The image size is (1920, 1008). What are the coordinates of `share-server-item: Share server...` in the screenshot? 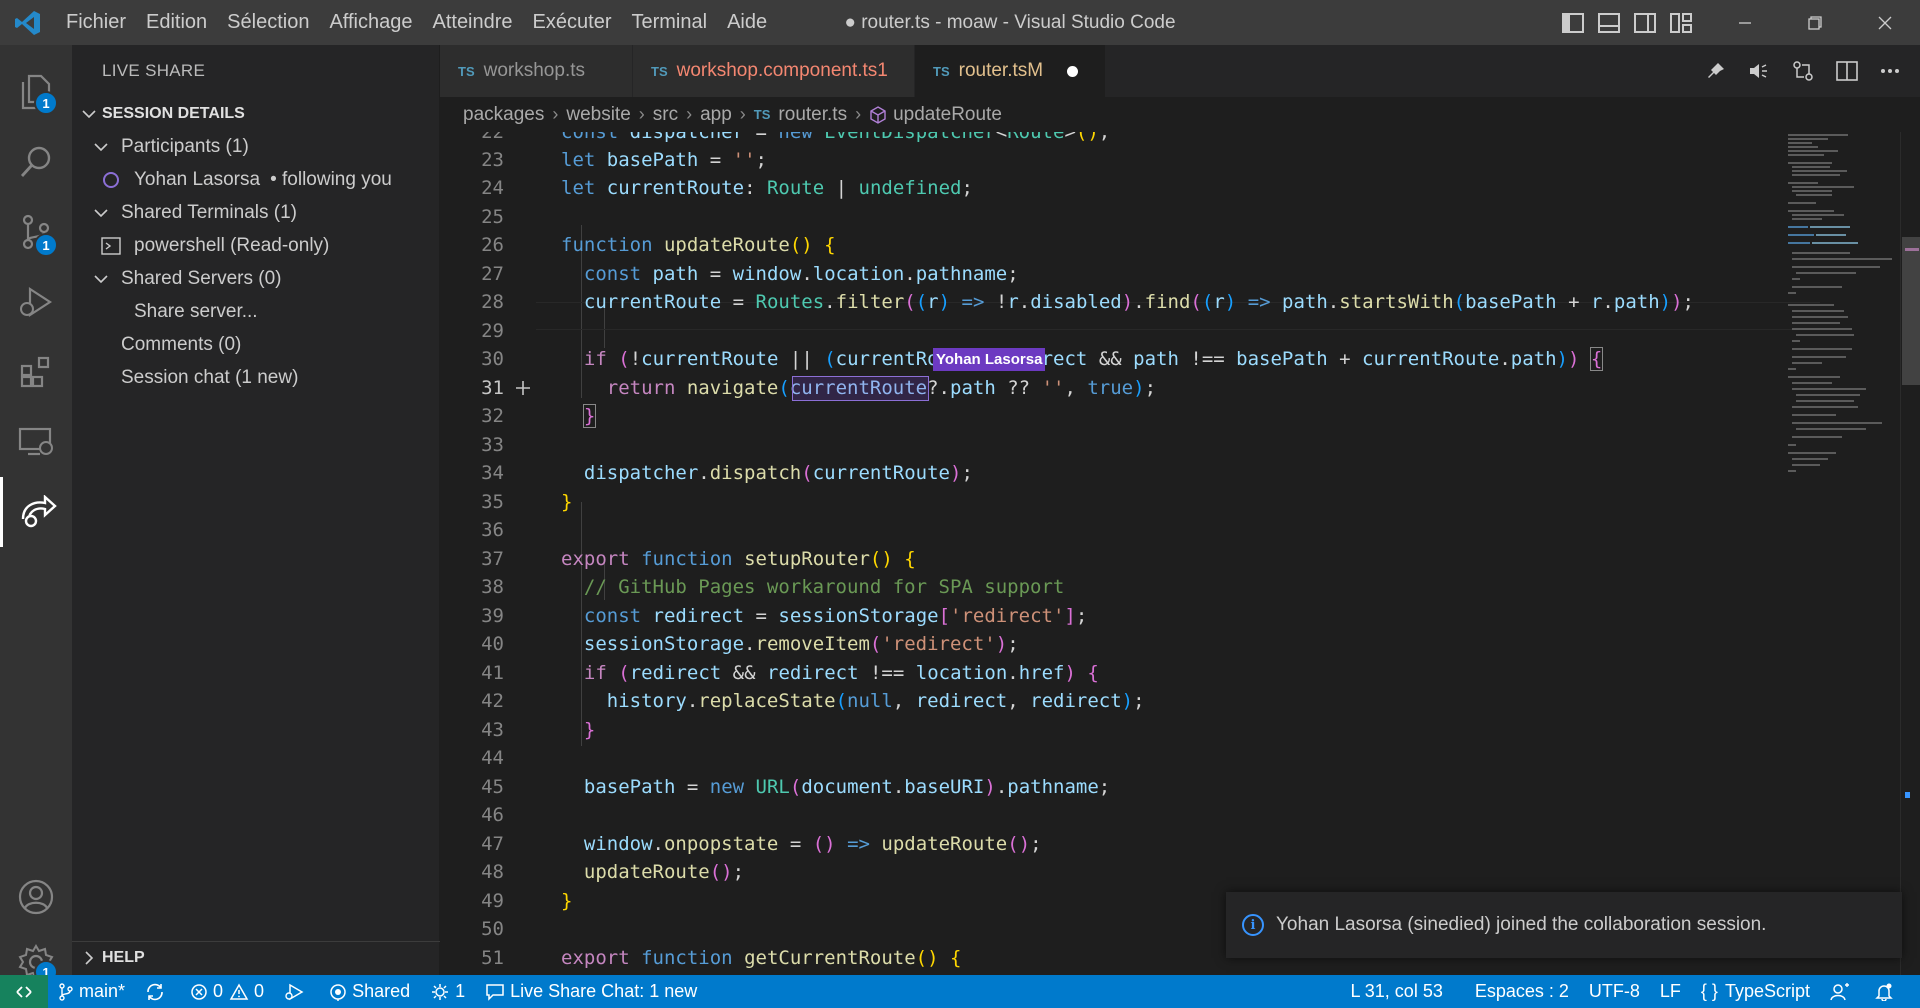 It's located at (256, 311).